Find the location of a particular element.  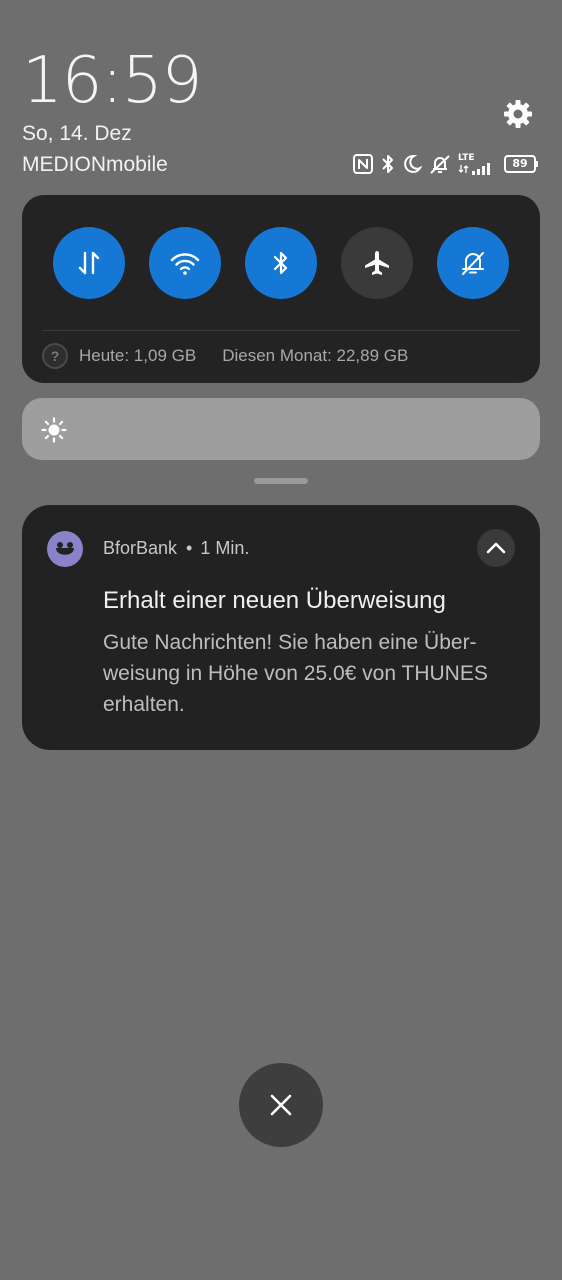

notification-title: Erhalt einer neuen Überweisung is located at coordinates (274, 600).